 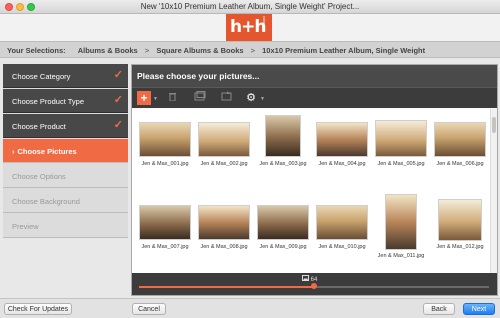 I want to click on step-label: Choose Pictures, so click(x=47, y=151).